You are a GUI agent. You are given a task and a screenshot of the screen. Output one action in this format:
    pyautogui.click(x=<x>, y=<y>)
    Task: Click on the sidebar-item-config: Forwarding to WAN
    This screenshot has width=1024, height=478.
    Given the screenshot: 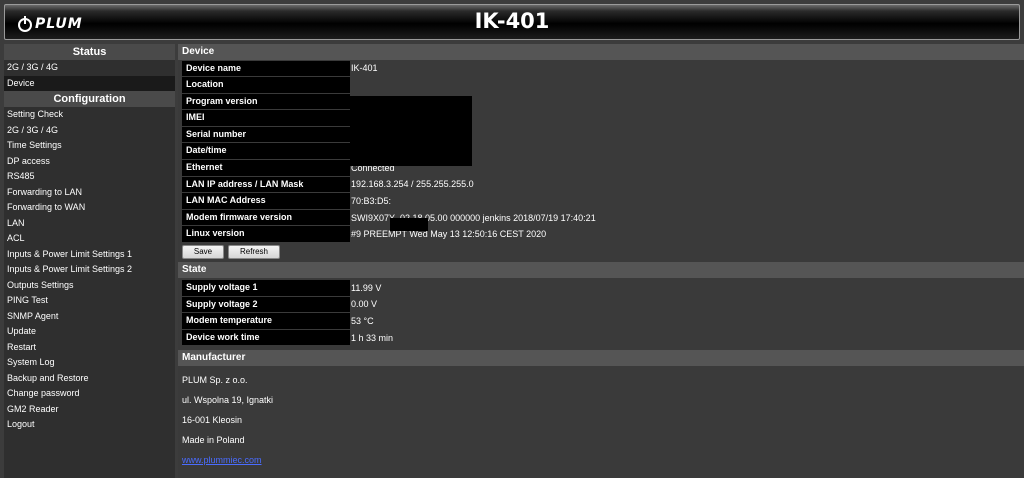 What is the action you would take?
    pyautogui.click(x=89, y=208)
    